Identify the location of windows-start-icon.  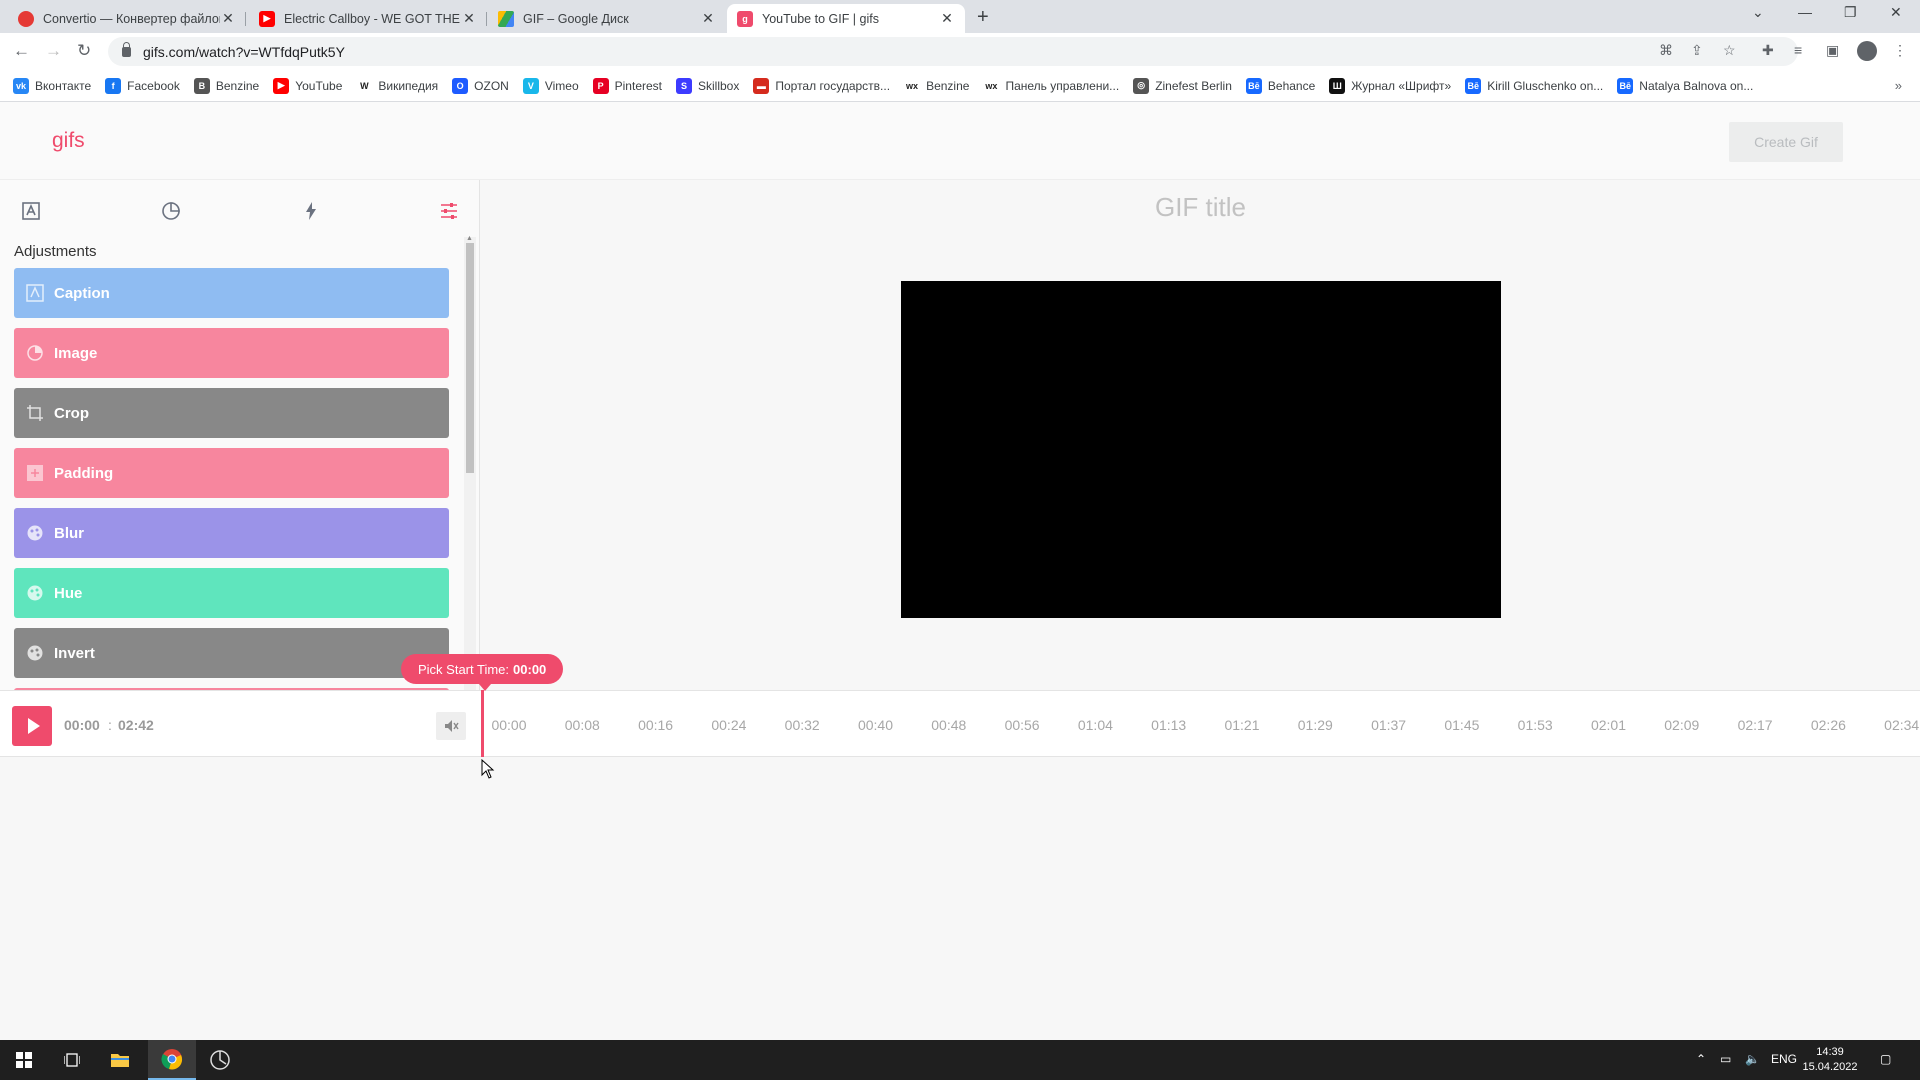
(24, 1060).